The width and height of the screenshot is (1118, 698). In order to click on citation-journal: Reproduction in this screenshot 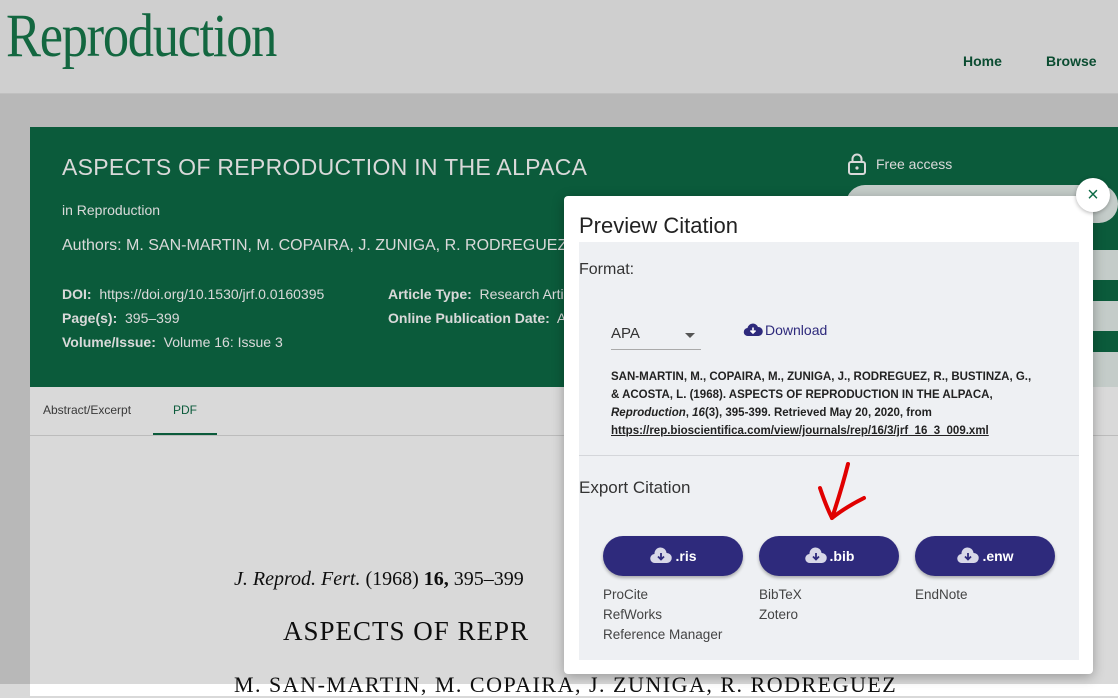, I will do `click(648, 413)`.